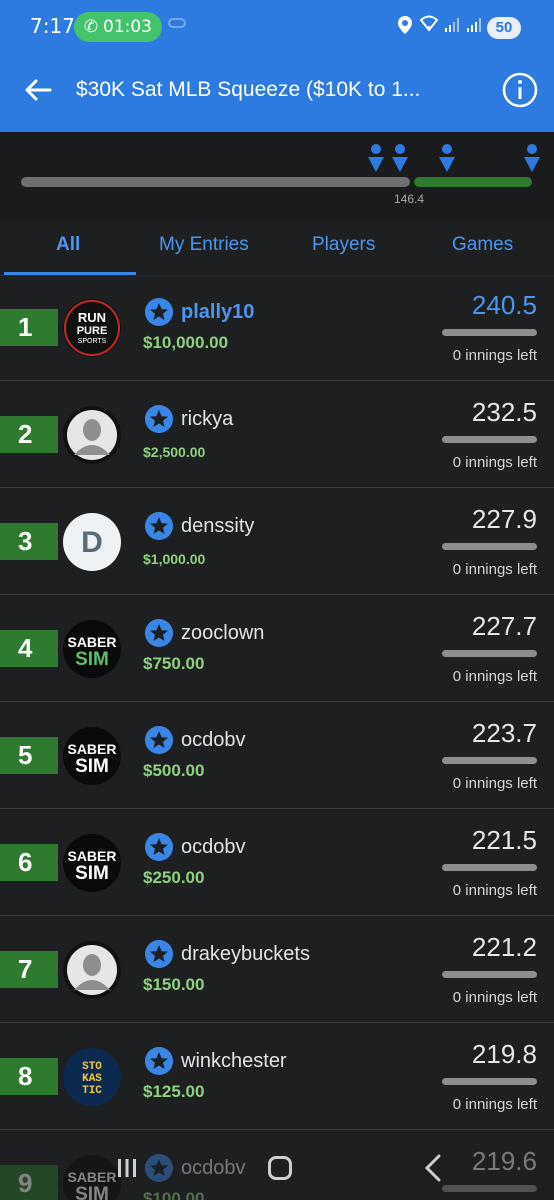 Image resolution: width=554 pixels, height=1200 pixels. I want to click on username: plally10, so click(217, 312).